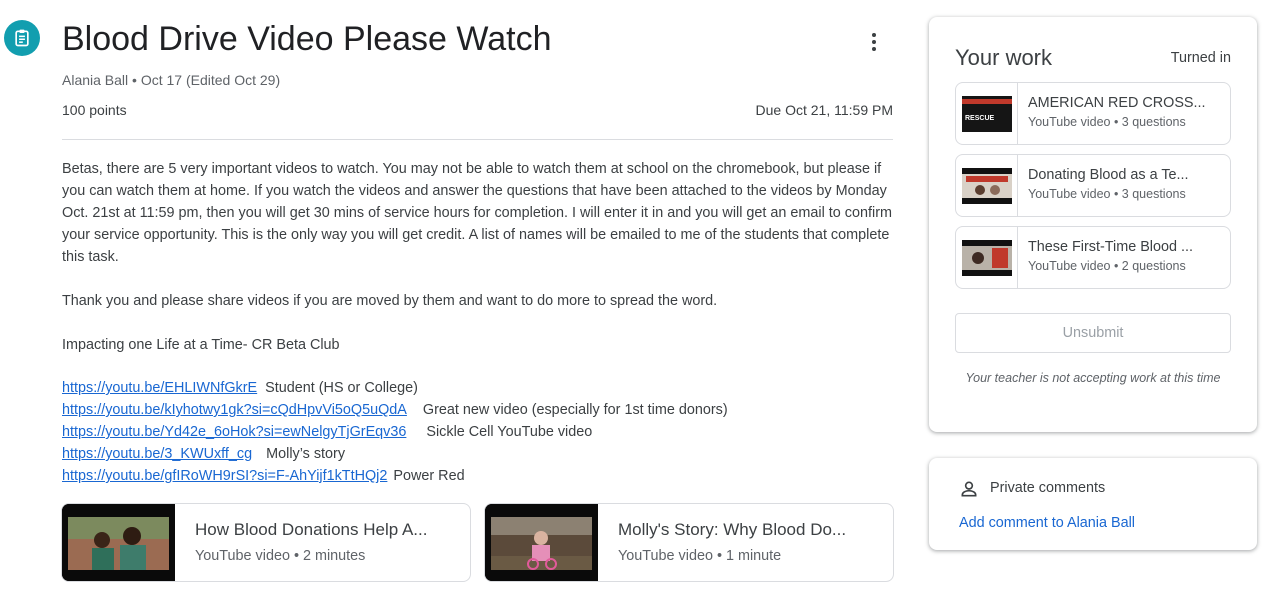 Image resolution: width=1280 pixels, height=605 pixels. I want to click on link-description: Sickle Cell YouTube video, so click(509, 432).